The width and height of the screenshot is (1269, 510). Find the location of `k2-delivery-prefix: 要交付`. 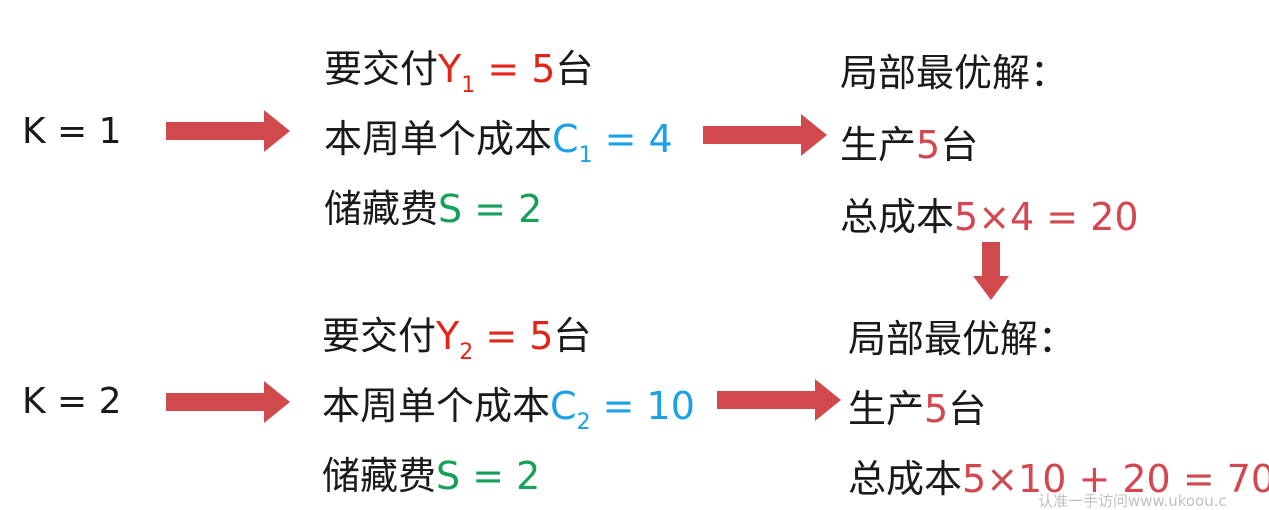

k2-delivery-prefix: 要交付 is located at coordinates (379, 336).